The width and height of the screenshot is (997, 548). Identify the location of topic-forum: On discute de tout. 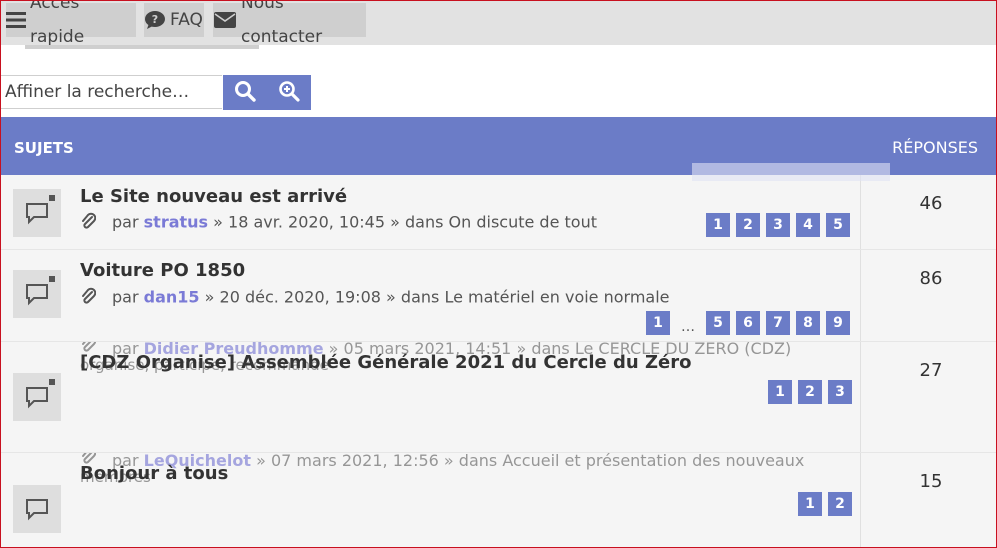
(523, 222).